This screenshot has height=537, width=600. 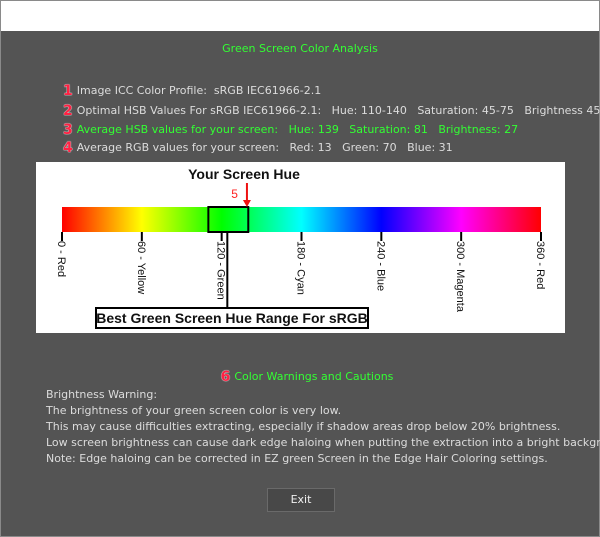 I want to click on hue-tick-label: 120 - Green, so click(x=221, y=270).